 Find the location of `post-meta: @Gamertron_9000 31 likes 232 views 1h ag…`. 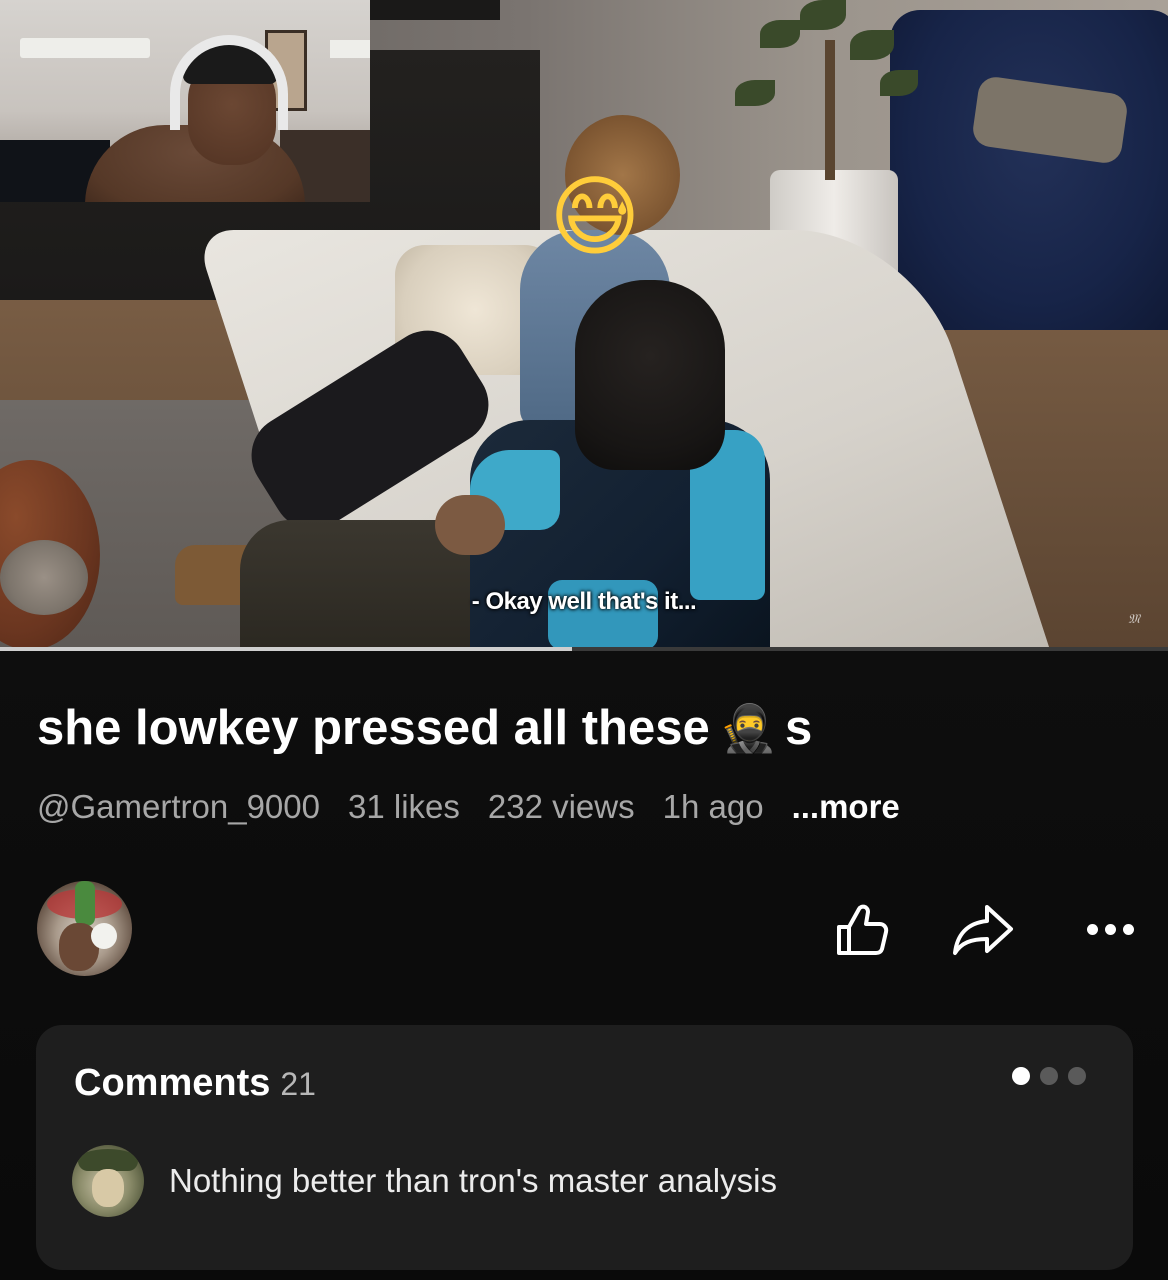

post-meta: @Gamertron_9000 31 likes 232 views 1h ag… is located at coordinates (468, 807).